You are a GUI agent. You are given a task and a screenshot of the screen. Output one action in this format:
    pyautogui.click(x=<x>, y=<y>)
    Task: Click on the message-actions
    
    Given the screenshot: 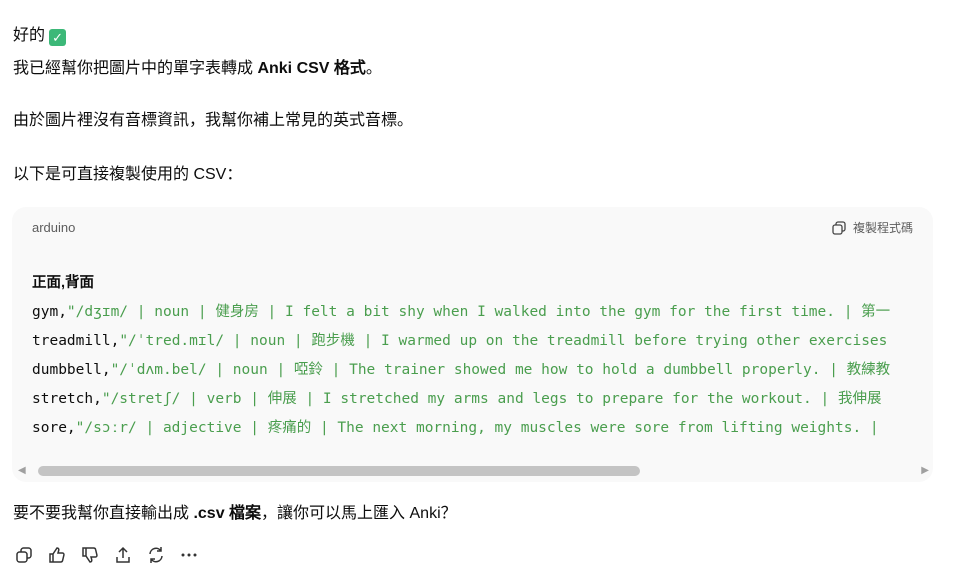 What is the action you would take?
    pyautogui.click(x=106, y=555)
    